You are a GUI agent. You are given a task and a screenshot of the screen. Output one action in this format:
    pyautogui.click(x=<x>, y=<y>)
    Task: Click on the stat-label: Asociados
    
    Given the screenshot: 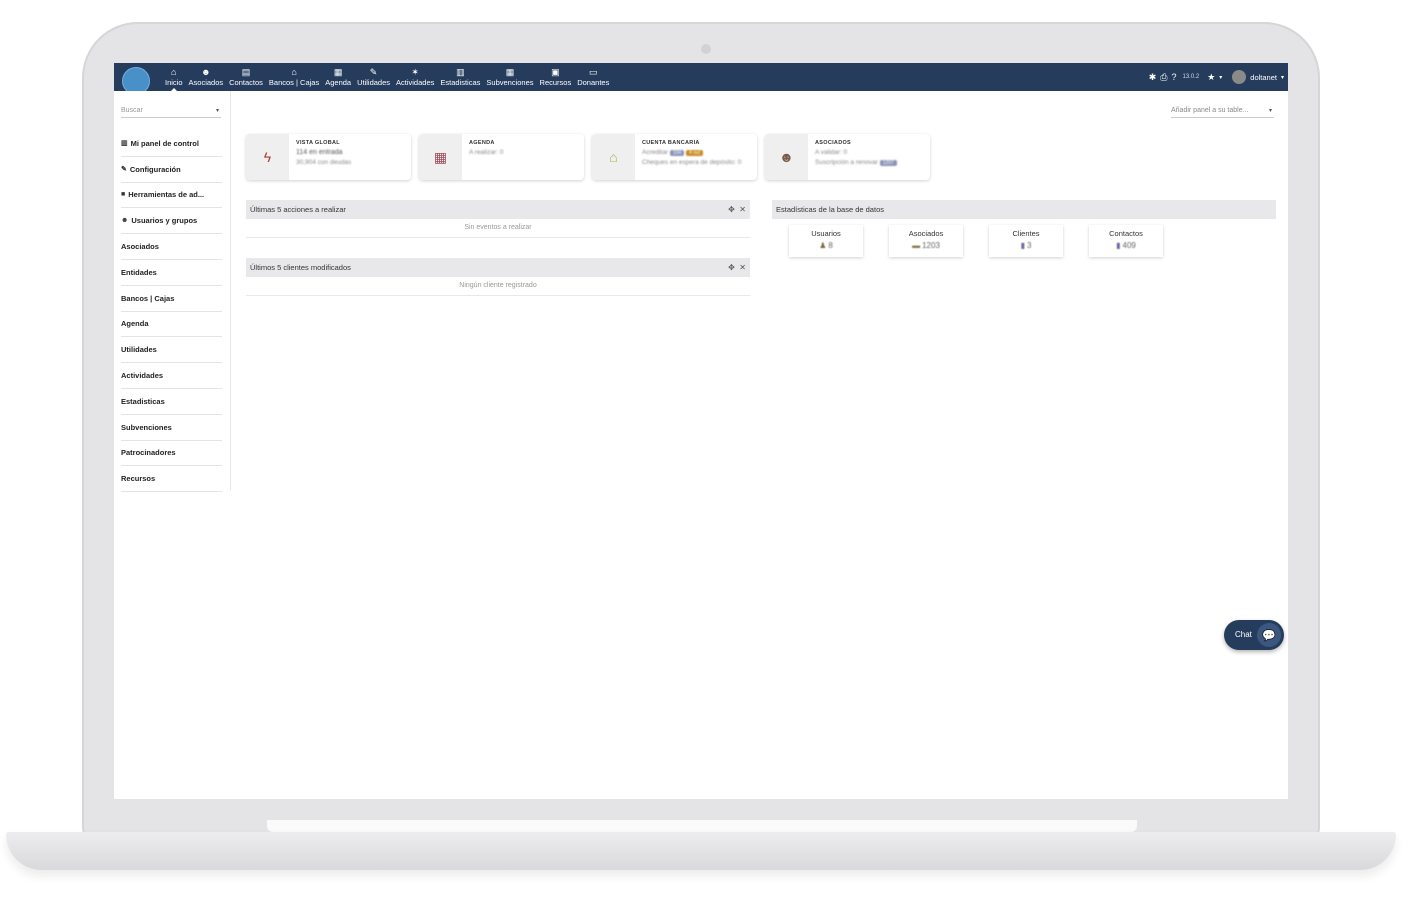 What is the action you would take?
    pyautogui.click(x=926, y=233)
    